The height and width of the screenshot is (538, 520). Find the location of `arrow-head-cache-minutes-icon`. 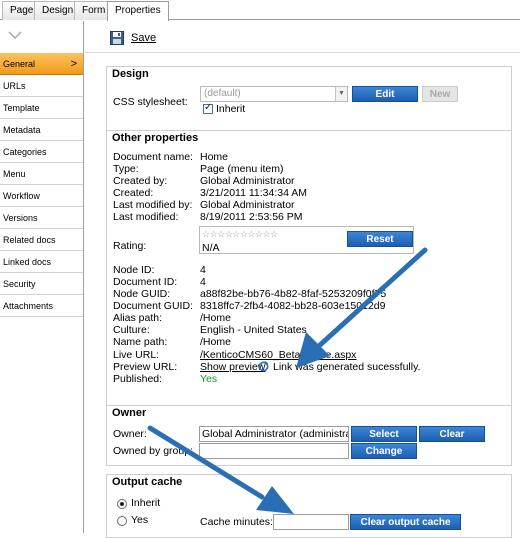

arrow-head-cache-minutes-icon is located at coordinates (275, 500).